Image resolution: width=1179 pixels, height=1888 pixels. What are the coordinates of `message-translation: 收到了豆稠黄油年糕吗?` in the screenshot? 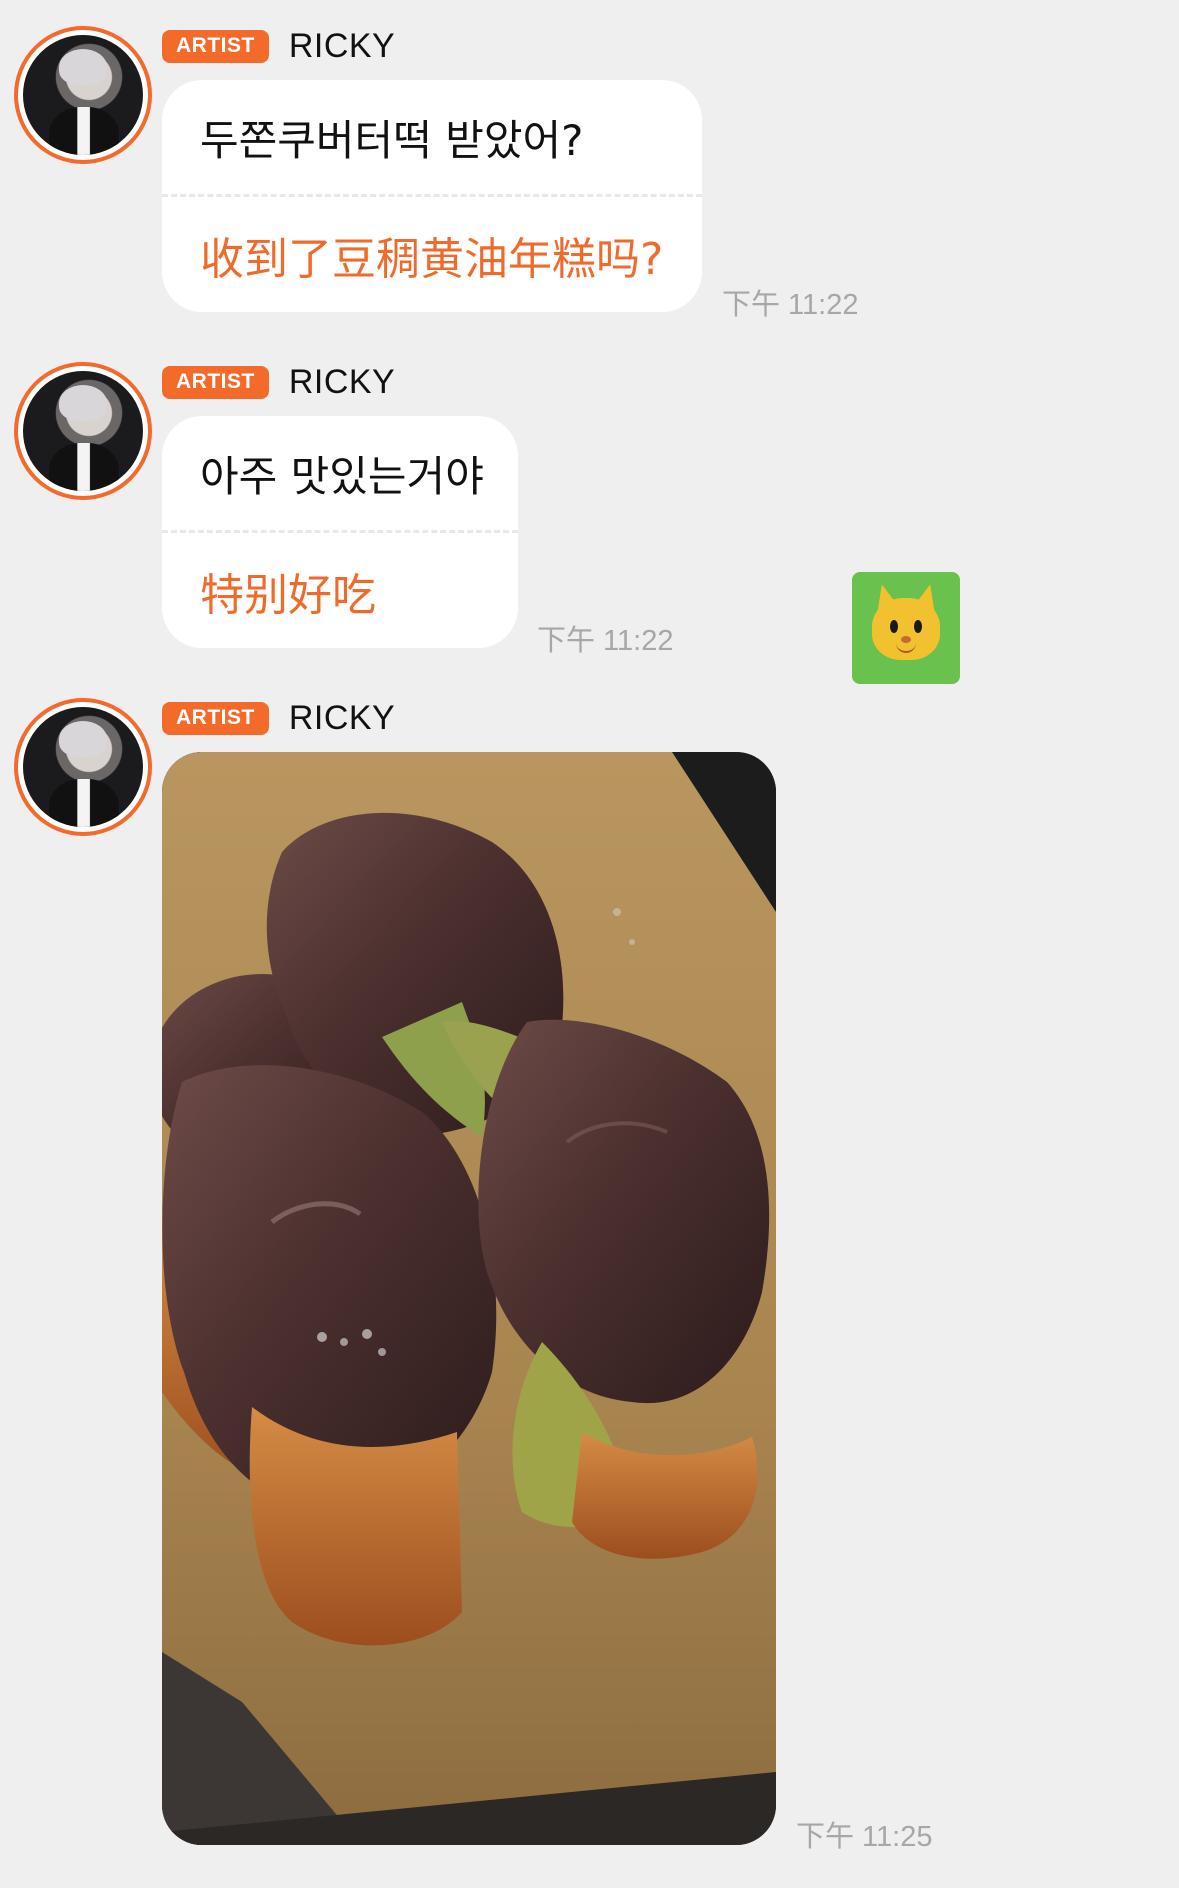 It's located at (432, 253).